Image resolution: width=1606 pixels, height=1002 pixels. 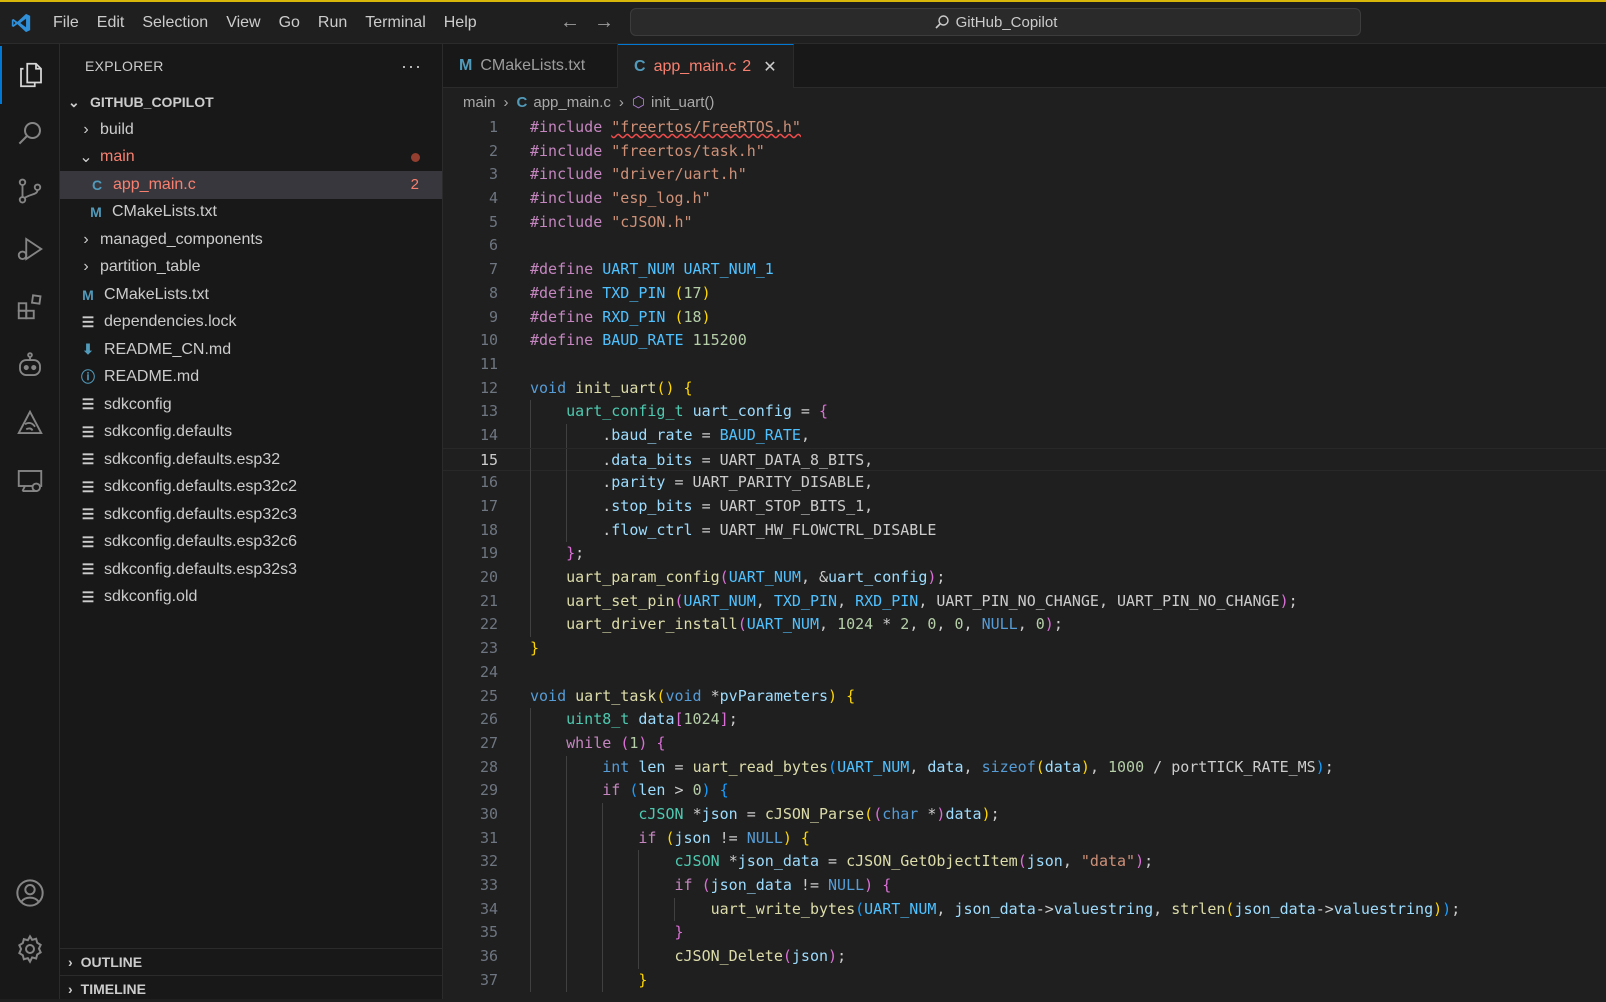 I want to click on menu-edit: Edit, so click(x=111, y=23).